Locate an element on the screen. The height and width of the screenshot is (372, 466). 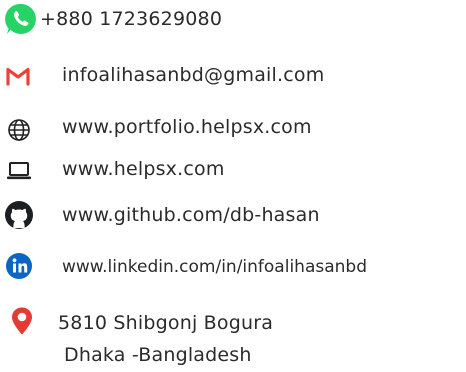
gmail-icon is located at coordinates (18, 76).